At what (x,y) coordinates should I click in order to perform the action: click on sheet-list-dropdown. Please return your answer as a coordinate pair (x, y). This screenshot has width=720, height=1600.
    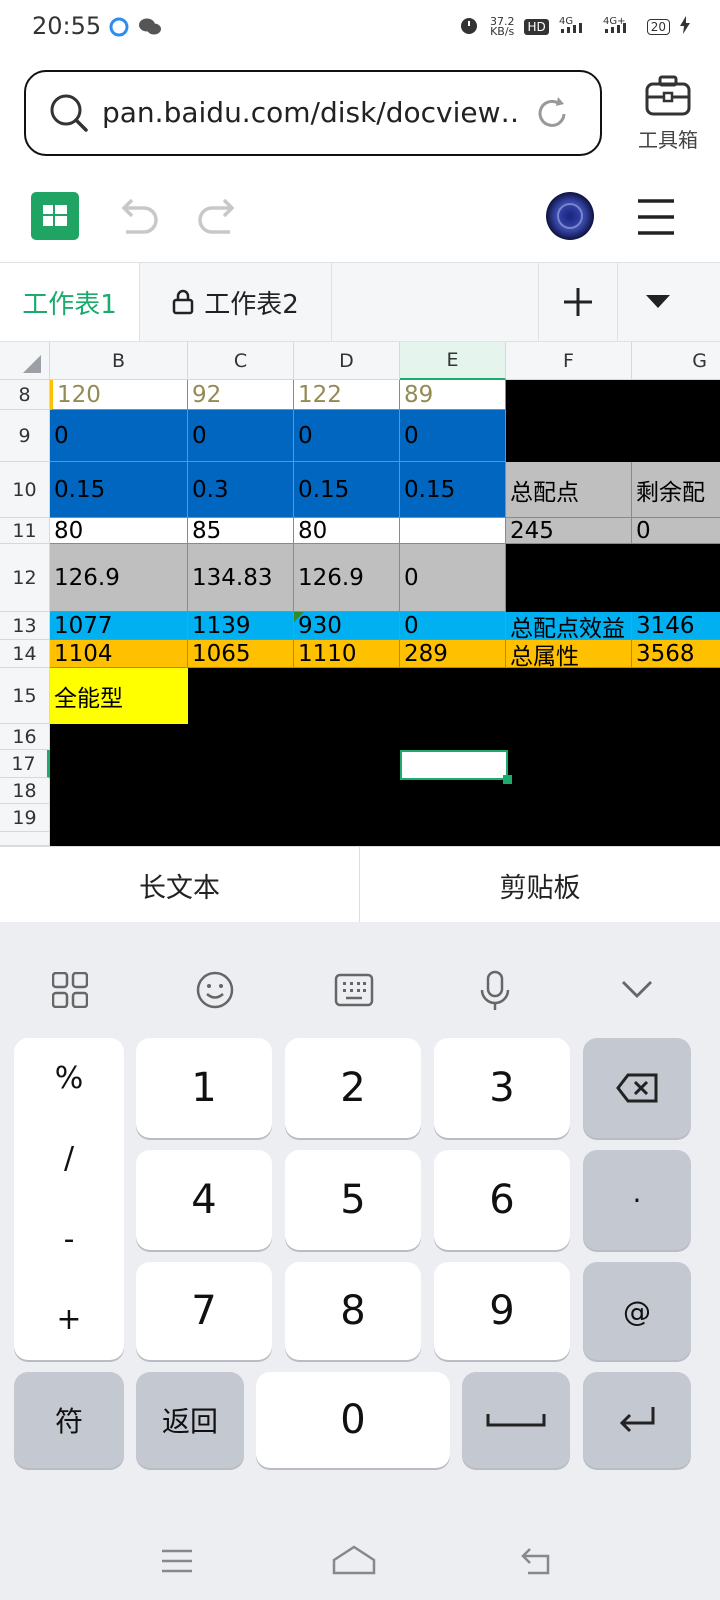
    Looking at the image, I should click on (658, 302).